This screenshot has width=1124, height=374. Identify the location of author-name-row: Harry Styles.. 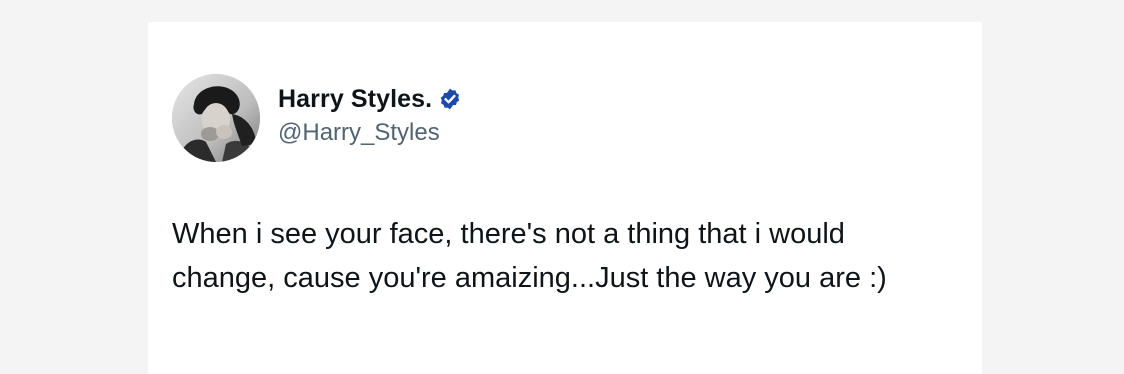
(370, 99).